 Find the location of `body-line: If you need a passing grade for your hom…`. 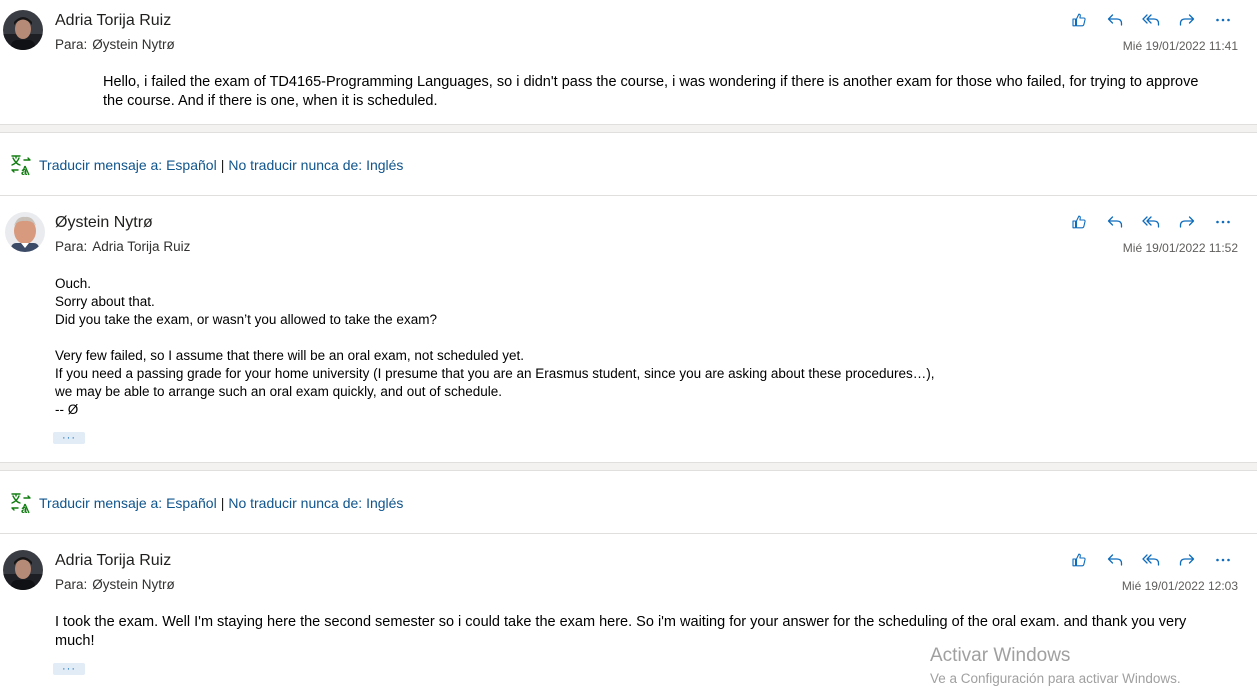

body-line: If you need a passing grade for your hom… is located at coordinates (495, 373).